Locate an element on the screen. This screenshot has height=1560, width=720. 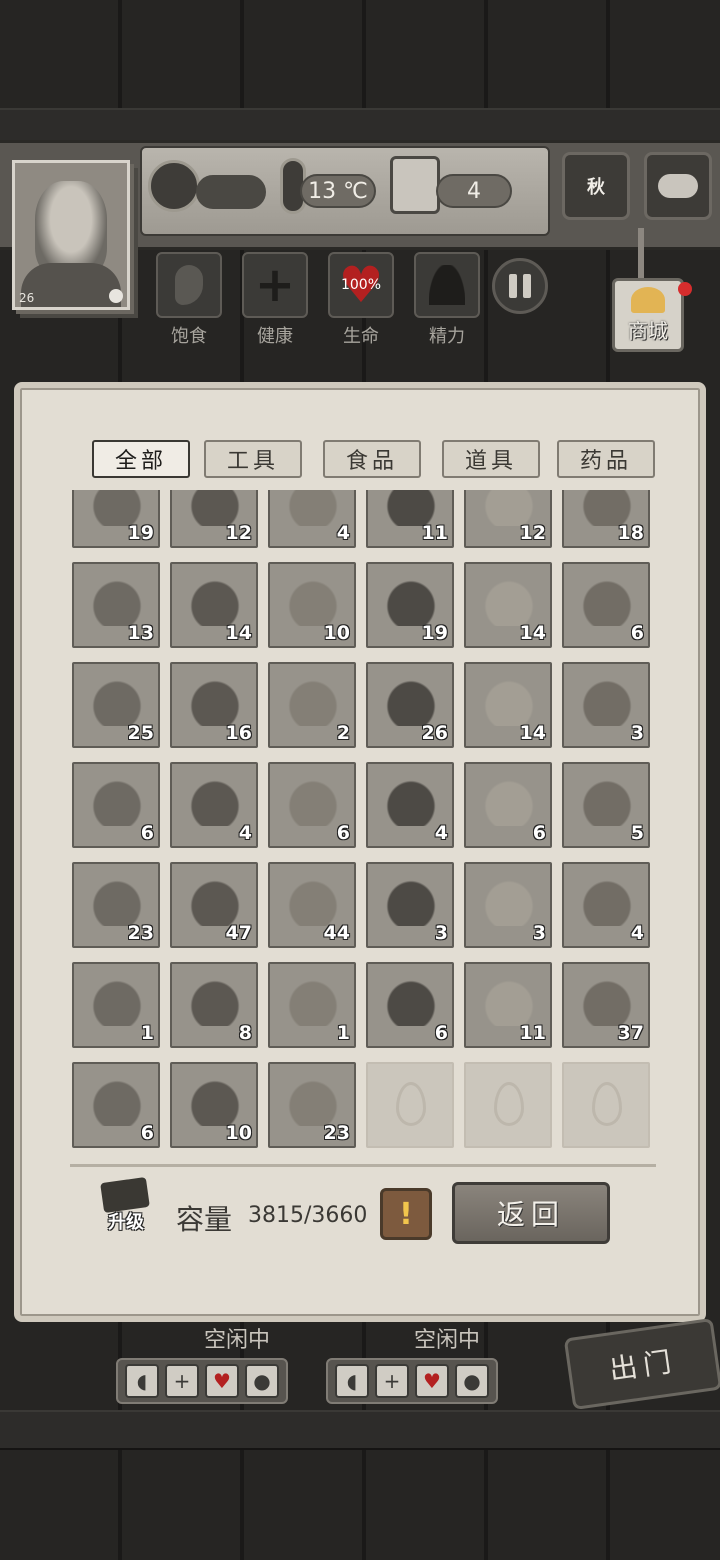
item-quantity: 44 is located at coordinates (336, 933).